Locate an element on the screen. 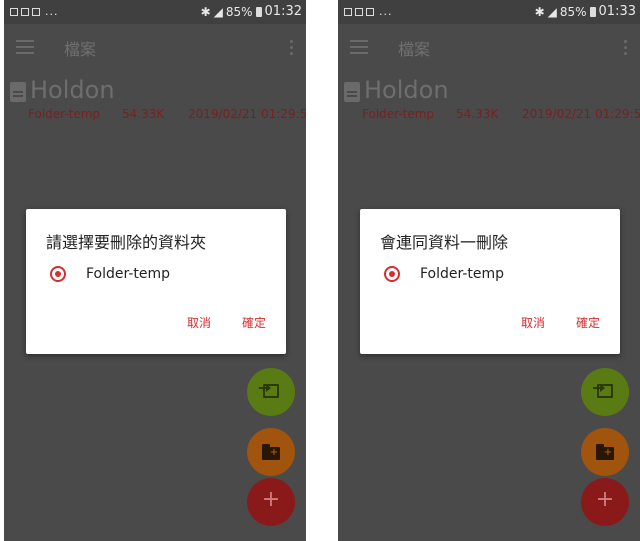  system-status: ✱ ◢ 85% 01:32 is located at coordinates (251, 11).